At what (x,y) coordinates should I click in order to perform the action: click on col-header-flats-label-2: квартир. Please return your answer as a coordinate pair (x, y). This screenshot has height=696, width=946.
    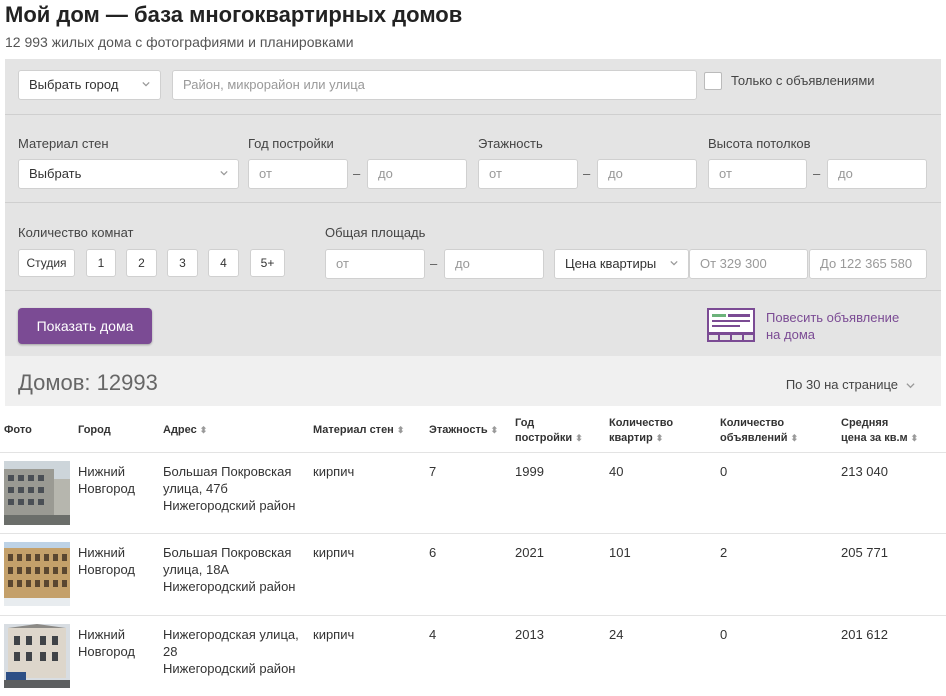
    Looking at the image, I should click on (631, 438).